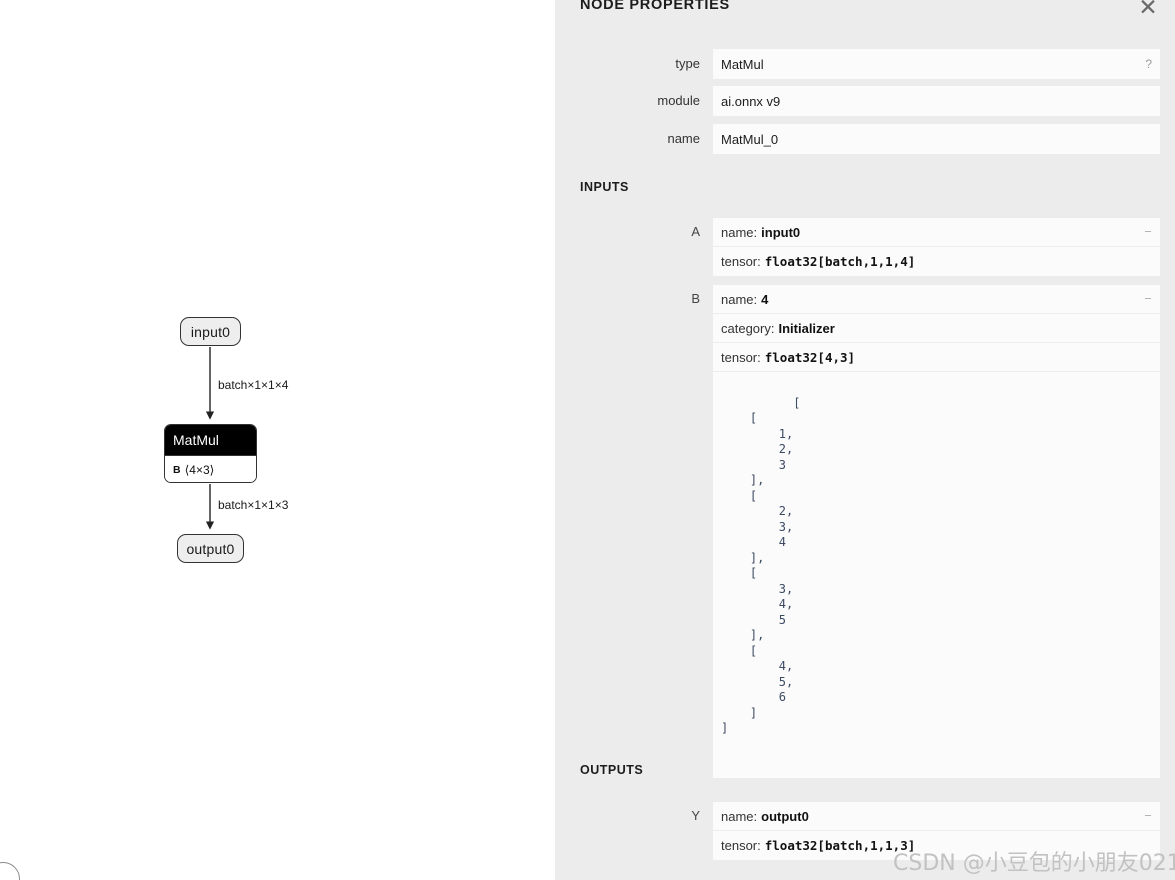 The height and width of the screenshot is (880, 1175). I want to click on attribute-row-type: type MatMul ?, so click(907, 64).